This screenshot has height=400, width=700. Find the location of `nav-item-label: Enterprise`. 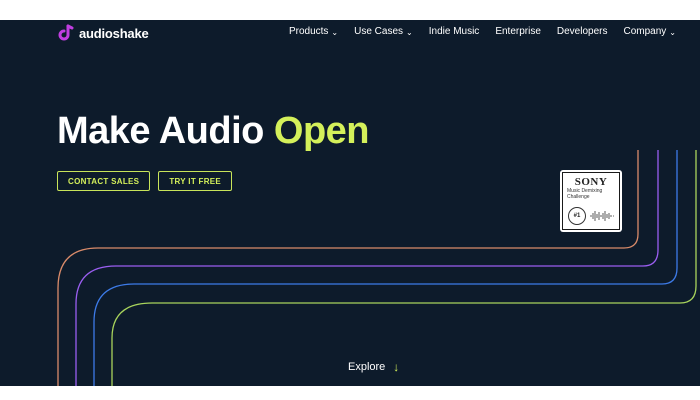

nav-item-label: Enterprise is located at coordinates (518, 31).